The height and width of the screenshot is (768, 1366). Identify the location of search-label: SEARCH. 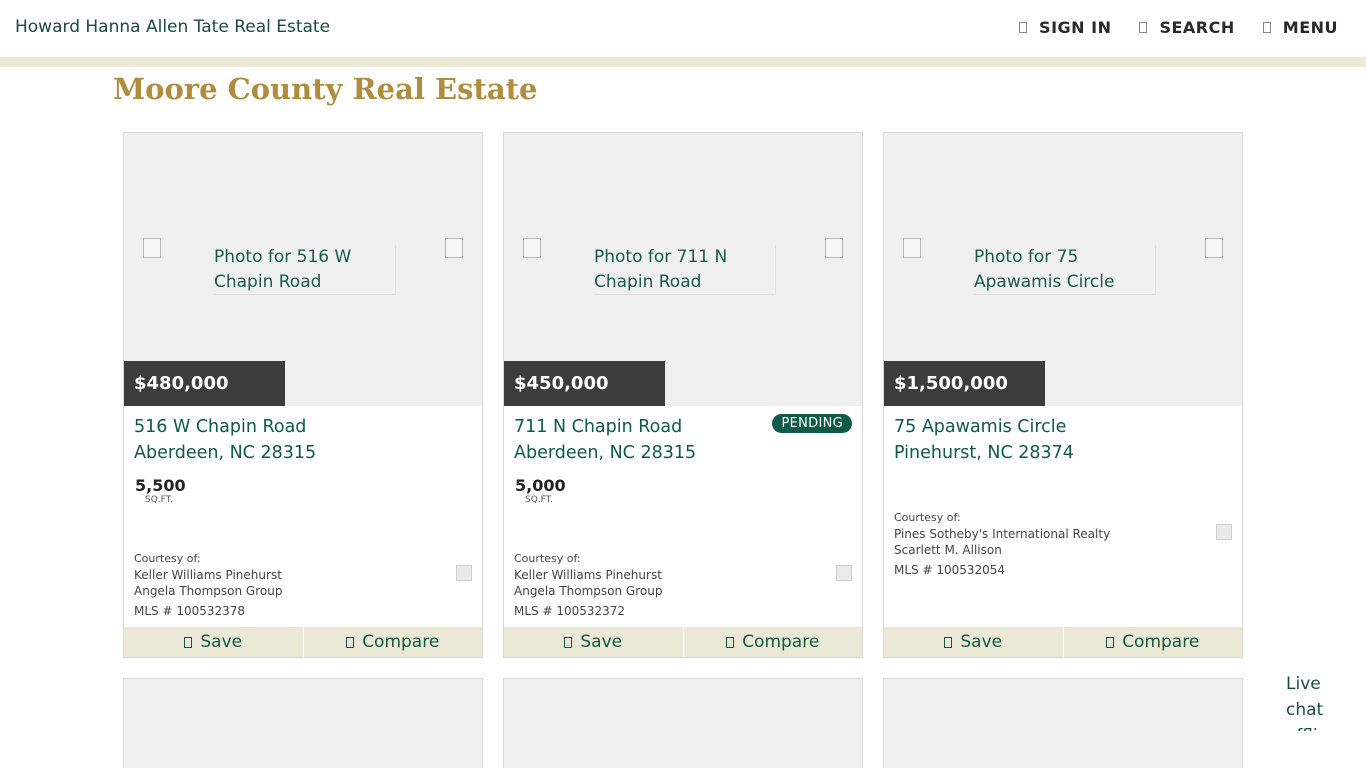
(1197, 27).